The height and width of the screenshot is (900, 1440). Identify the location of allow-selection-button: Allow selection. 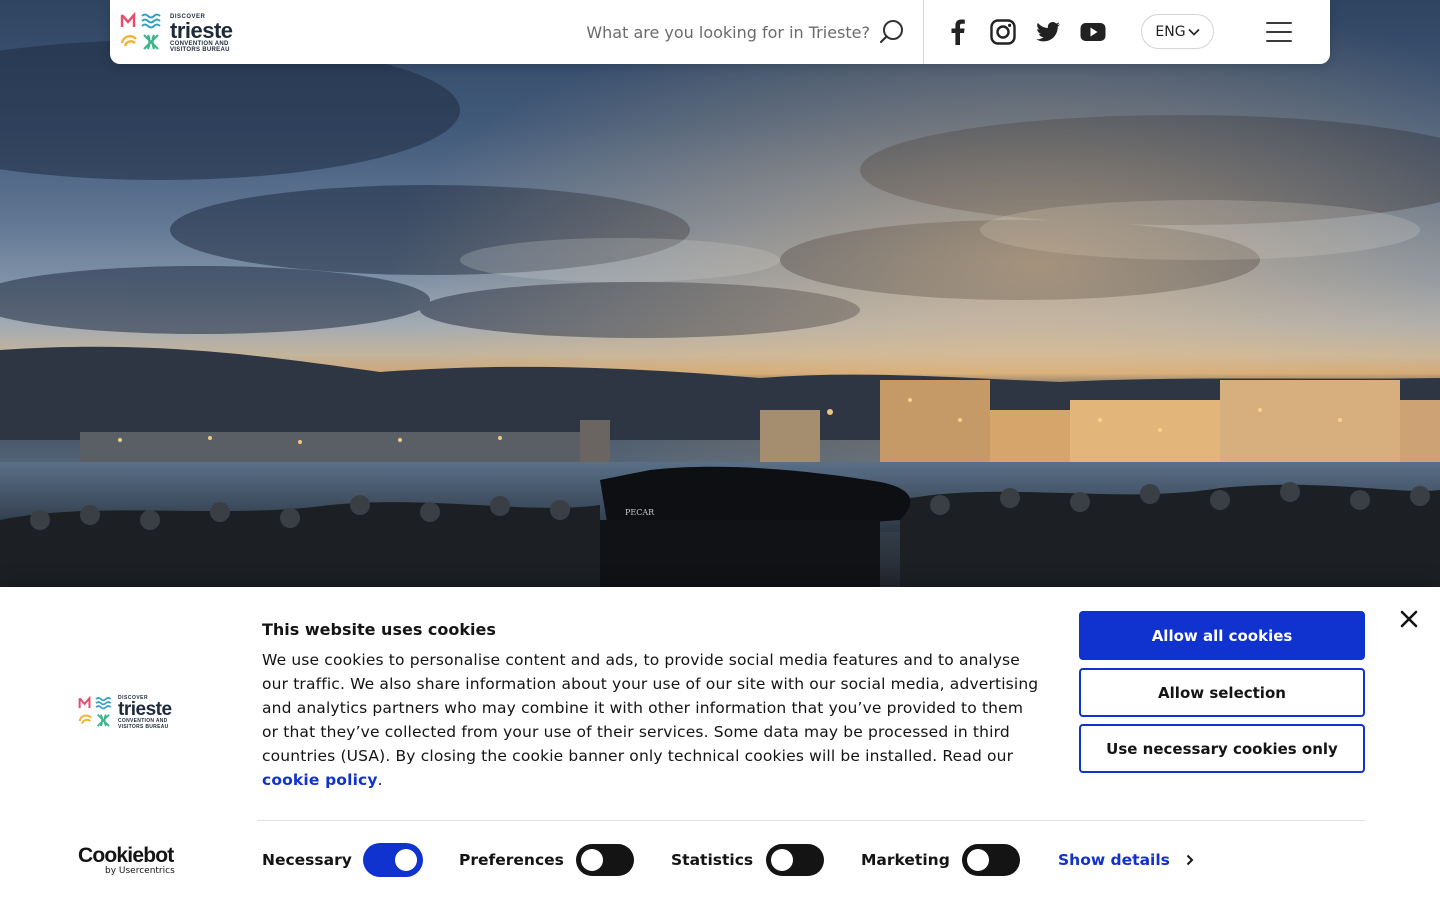
(1222, 692).